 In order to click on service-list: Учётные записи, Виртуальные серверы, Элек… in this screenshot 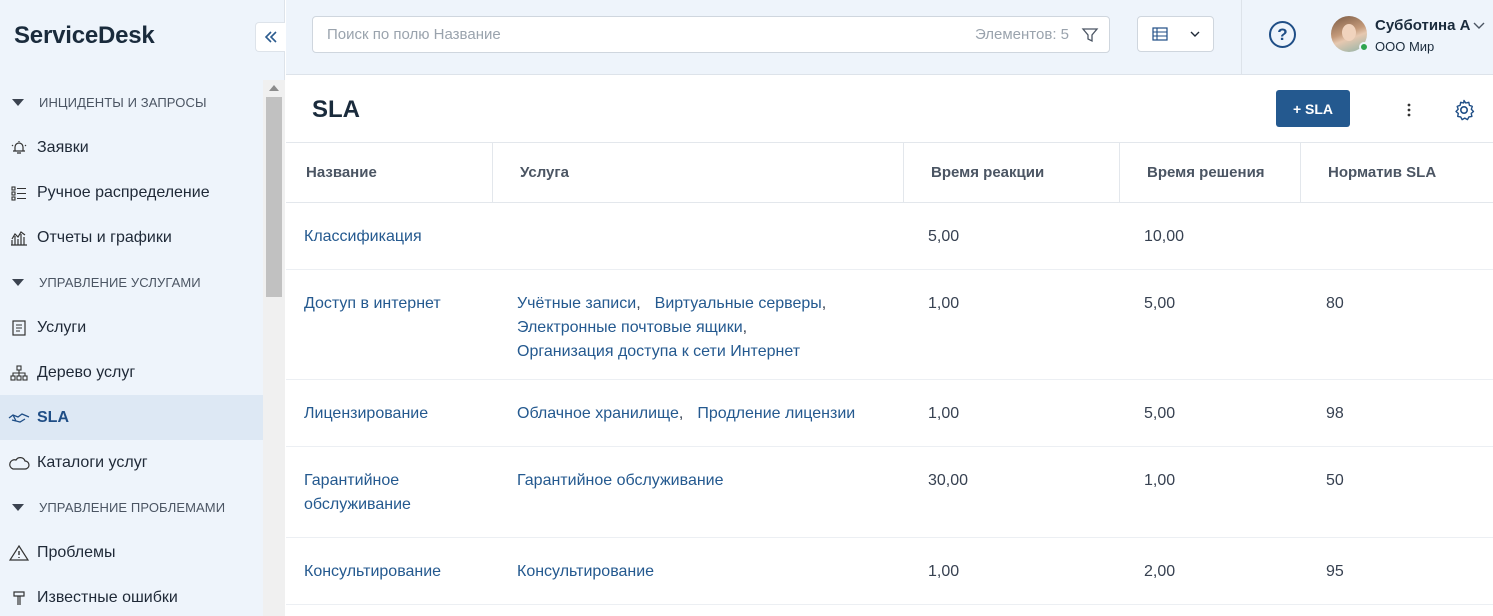, I will do `click(672, 327)`.